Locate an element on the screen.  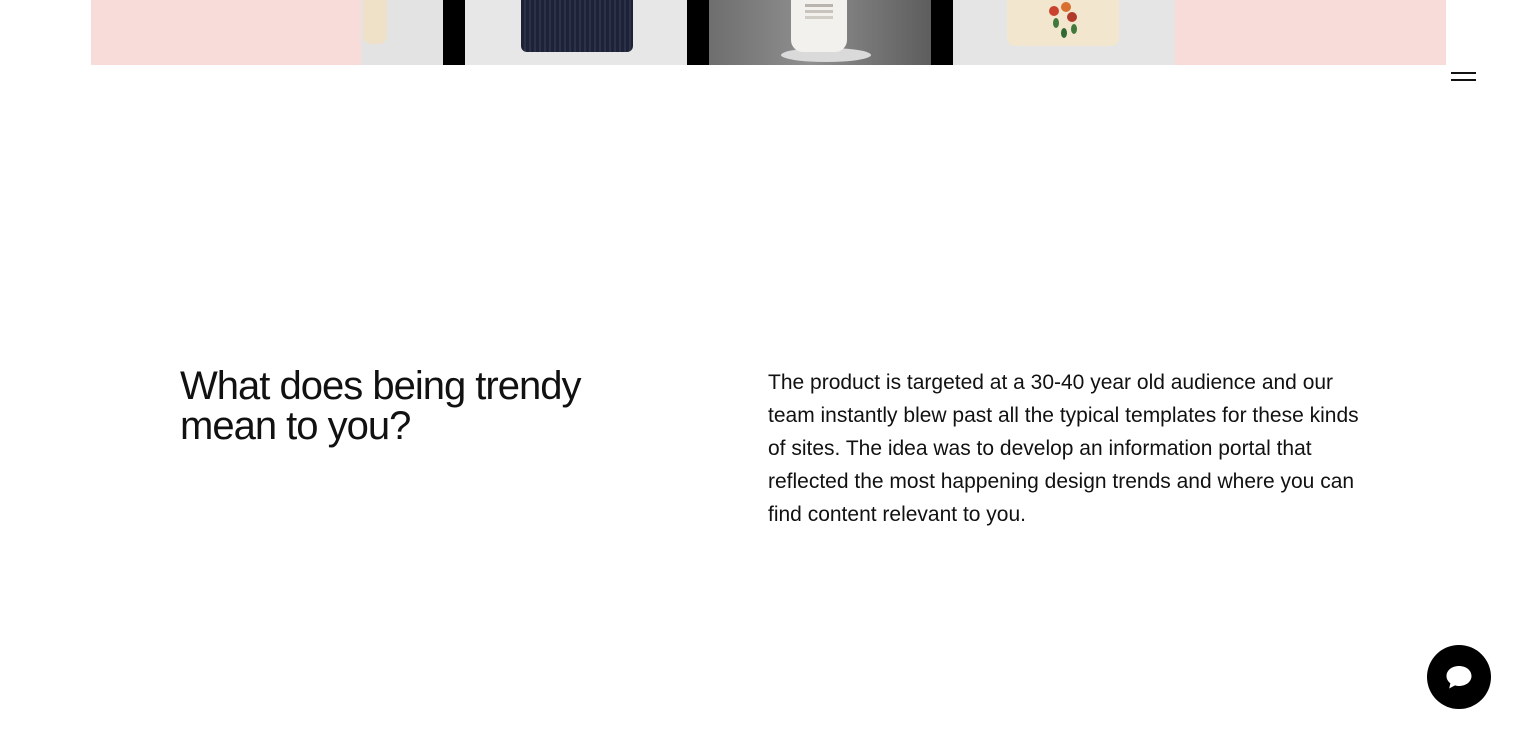
menu-button is located at coordinates (1464, 76).